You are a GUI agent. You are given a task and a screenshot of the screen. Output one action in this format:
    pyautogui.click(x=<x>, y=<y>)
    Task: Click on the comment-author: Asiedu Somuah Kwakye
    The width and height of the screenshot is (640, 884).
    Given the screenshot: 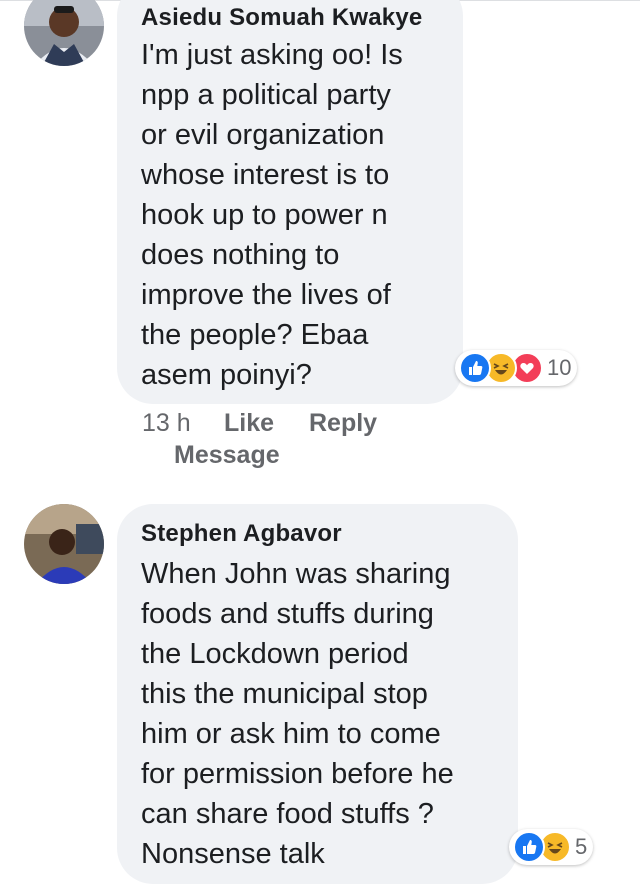 What is the action you would take?
    pyautogui.click(x=281, y=18)
    